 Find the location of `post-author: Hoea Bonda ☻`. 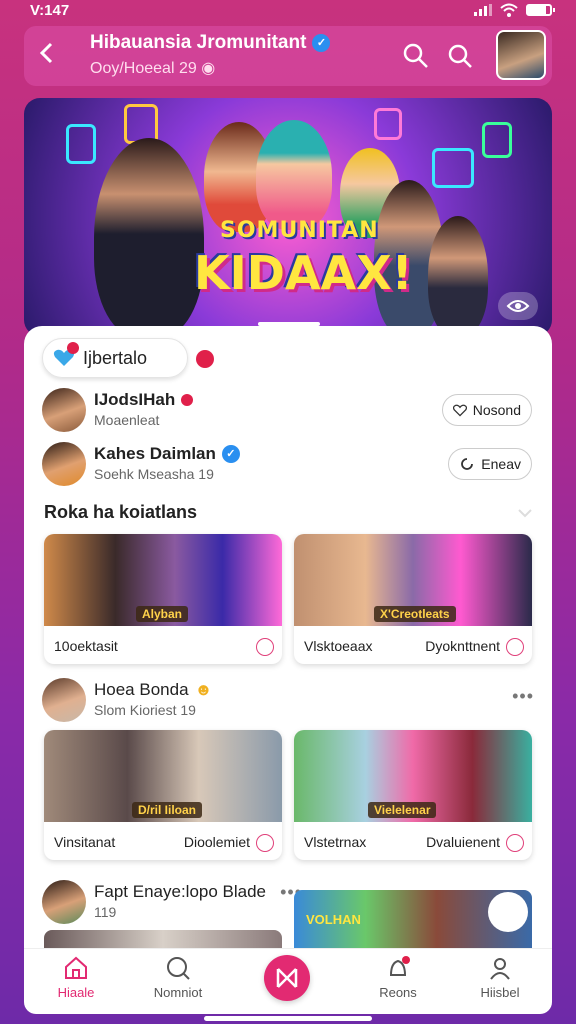

post-author: Hoea Bonda ☻ is located at coordinates (153, 690).